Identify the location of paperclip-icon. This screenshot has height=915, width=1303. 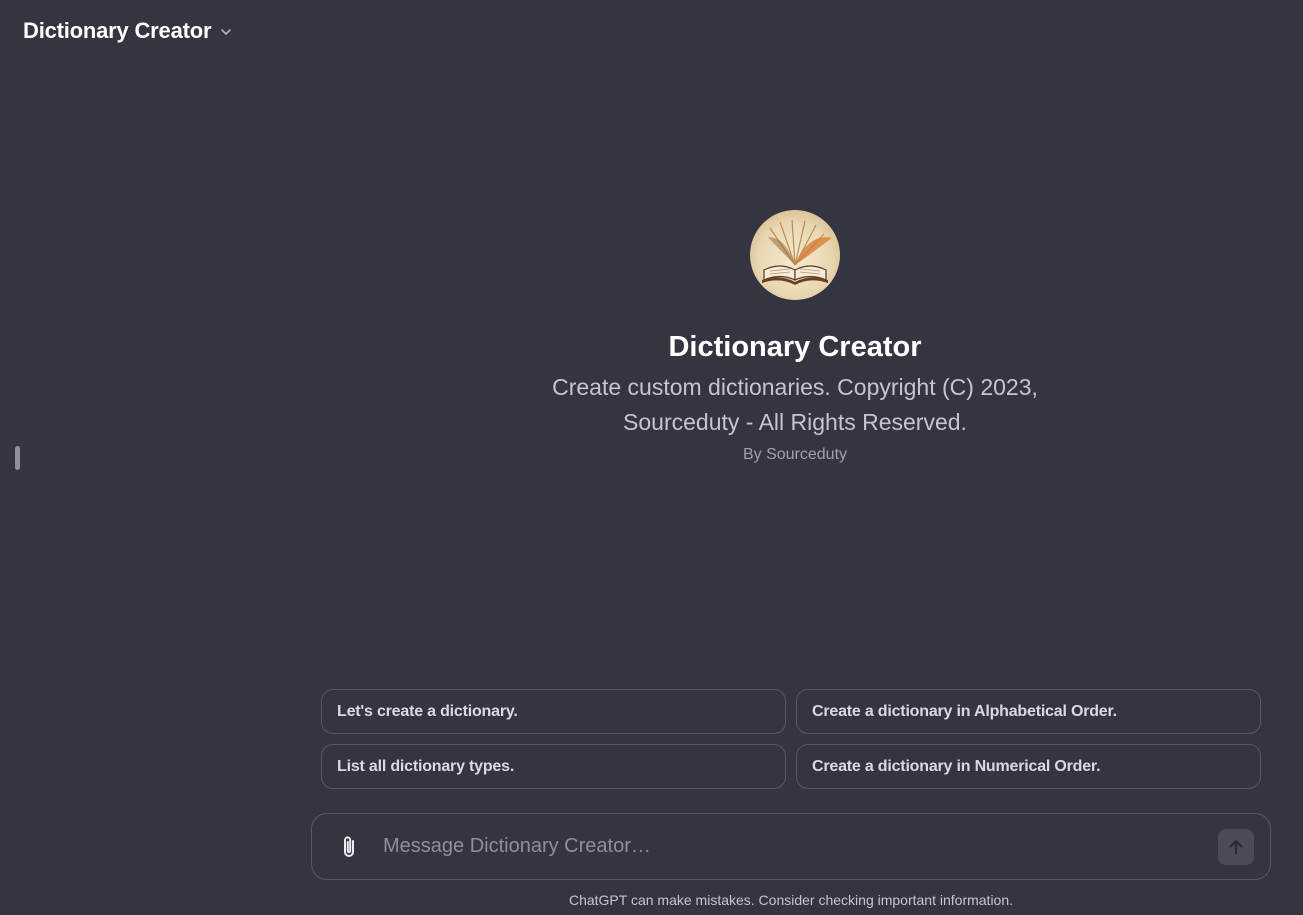
(349, 847).